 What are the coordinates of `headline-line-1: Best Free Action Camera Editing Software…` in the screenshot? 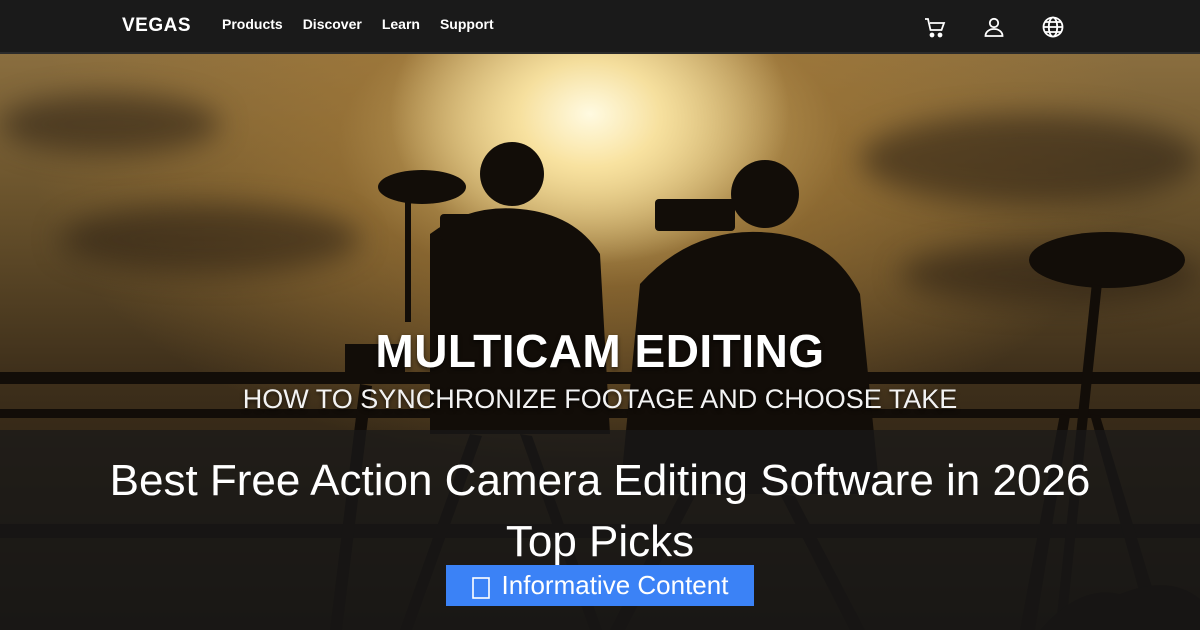 It's located at (600, 480).